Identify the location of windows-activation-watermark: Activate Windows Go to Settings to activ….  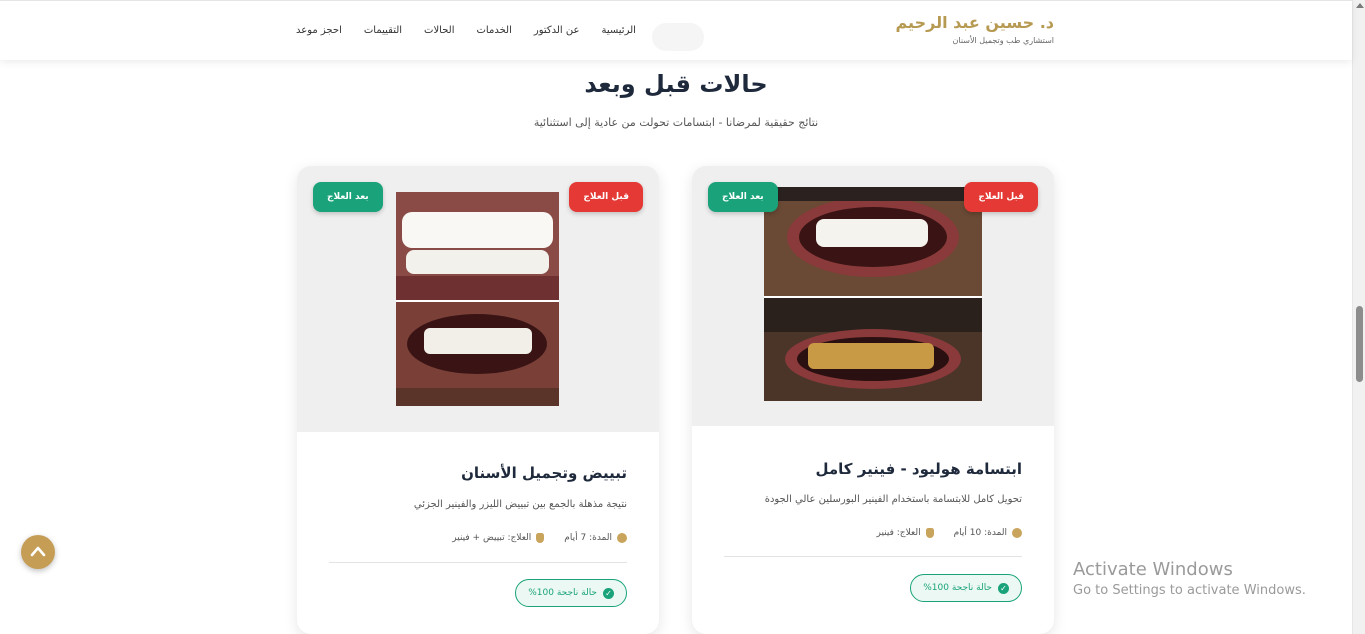
(1189, 578).